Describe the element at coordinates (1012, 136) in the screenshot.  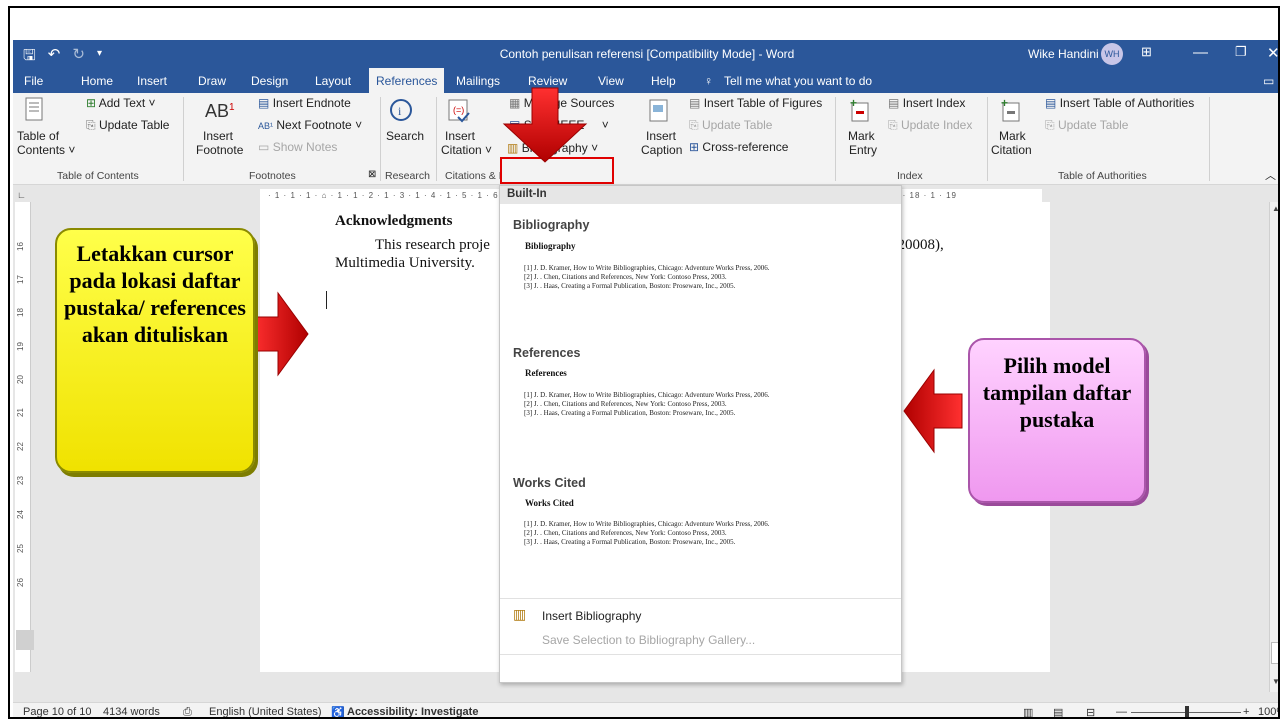
I see `mark-citation-button: Mark` at that location.